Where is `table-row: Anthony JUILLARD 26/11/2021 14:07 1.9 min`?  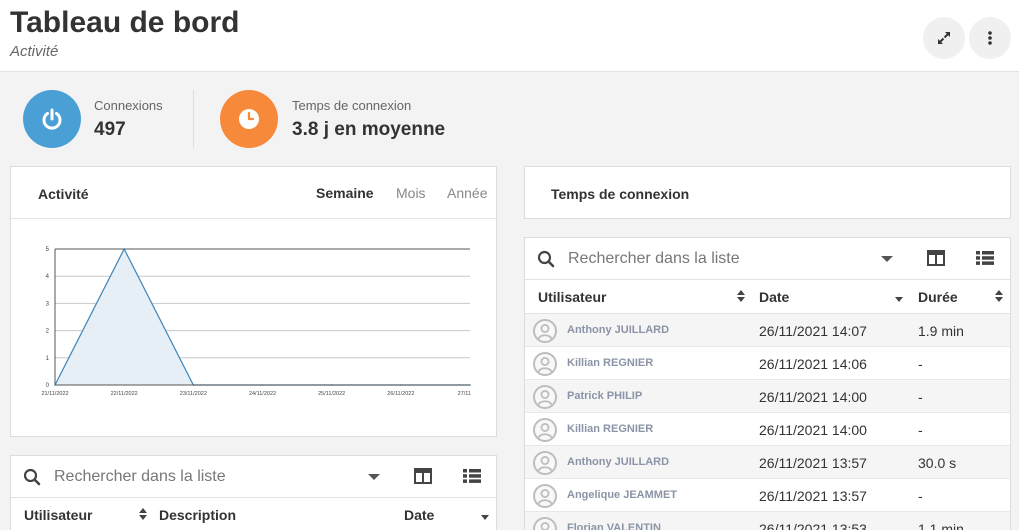
table-row: Anthony JUILLARD 26/11/2021 14:07 1.9 min is located at coordinates (767, 330).